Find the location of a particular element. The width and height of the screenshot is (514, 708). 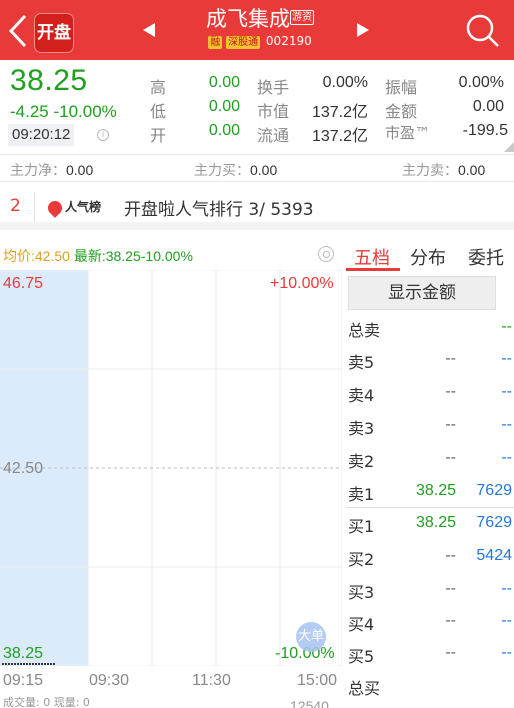

popularity-text: 开盘啦人气排行 3/ 5393 is located at coordinates (219, 210).